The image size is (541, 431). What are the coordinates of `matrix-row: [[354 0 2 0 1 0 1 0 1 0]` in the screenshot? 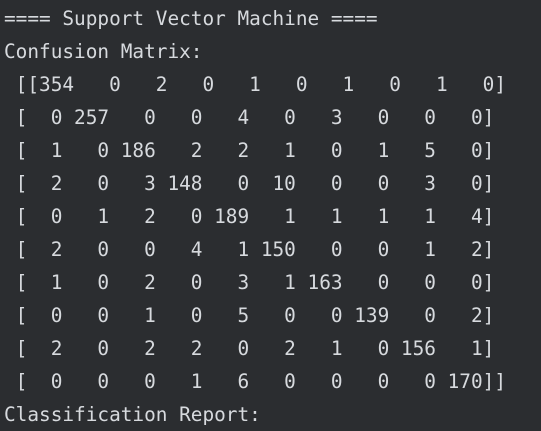 It's located at (255, 84).